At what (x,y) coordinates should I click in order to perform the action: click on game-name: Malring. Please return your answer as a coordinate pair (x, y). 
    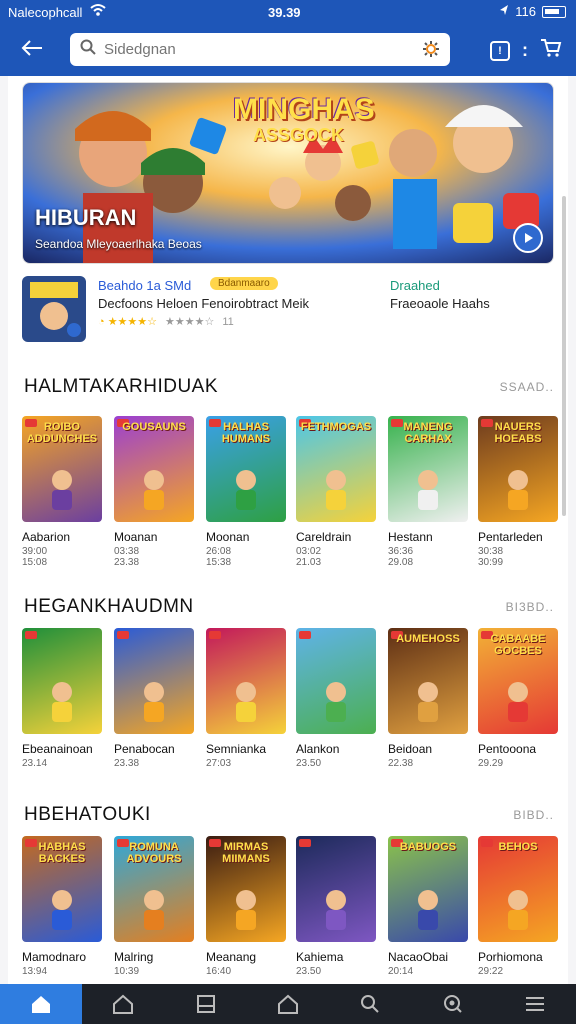
    Looking at the image, I should click on (154, 957).